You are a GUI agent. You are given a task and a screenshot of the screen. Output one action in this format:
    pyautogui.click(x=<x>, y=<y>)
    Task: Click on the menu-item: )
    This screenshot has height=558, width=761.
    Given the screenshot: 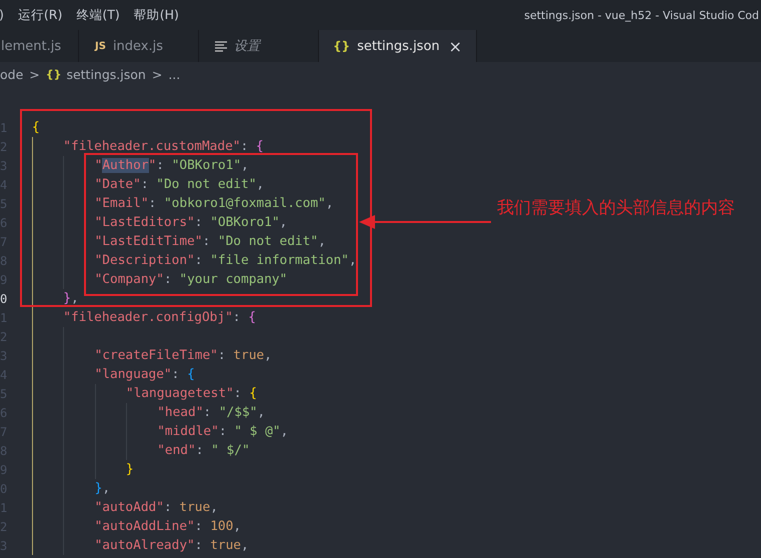 What is the action you would take?
    pyautogui.click(x=2, y=15)
    